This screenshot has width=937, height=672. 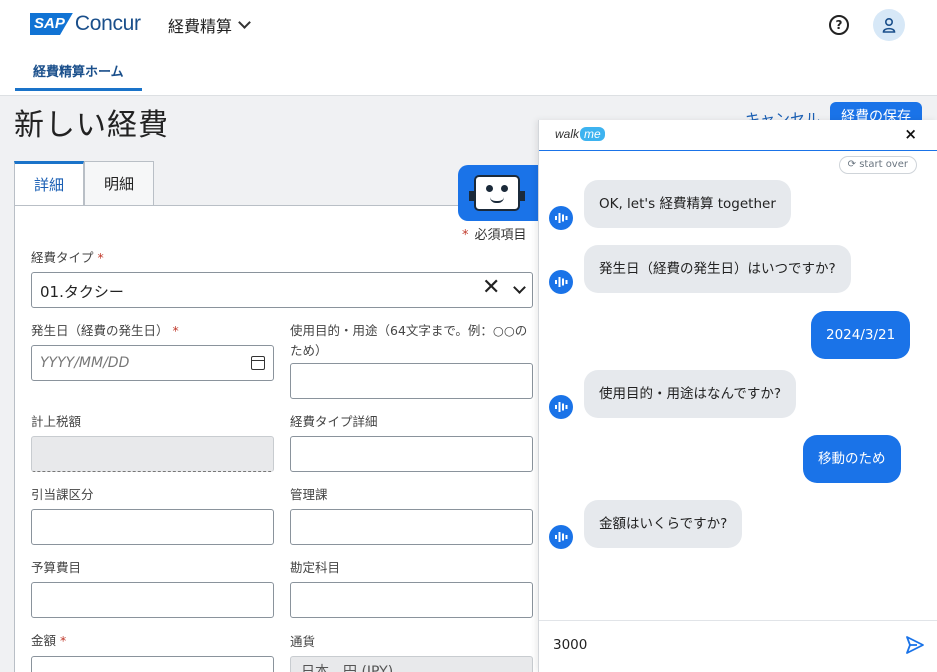 What do you see at coordinates (200, 26) in the screenshot?
I see `app-name: 経費精算` at bounding box center [200, 26].